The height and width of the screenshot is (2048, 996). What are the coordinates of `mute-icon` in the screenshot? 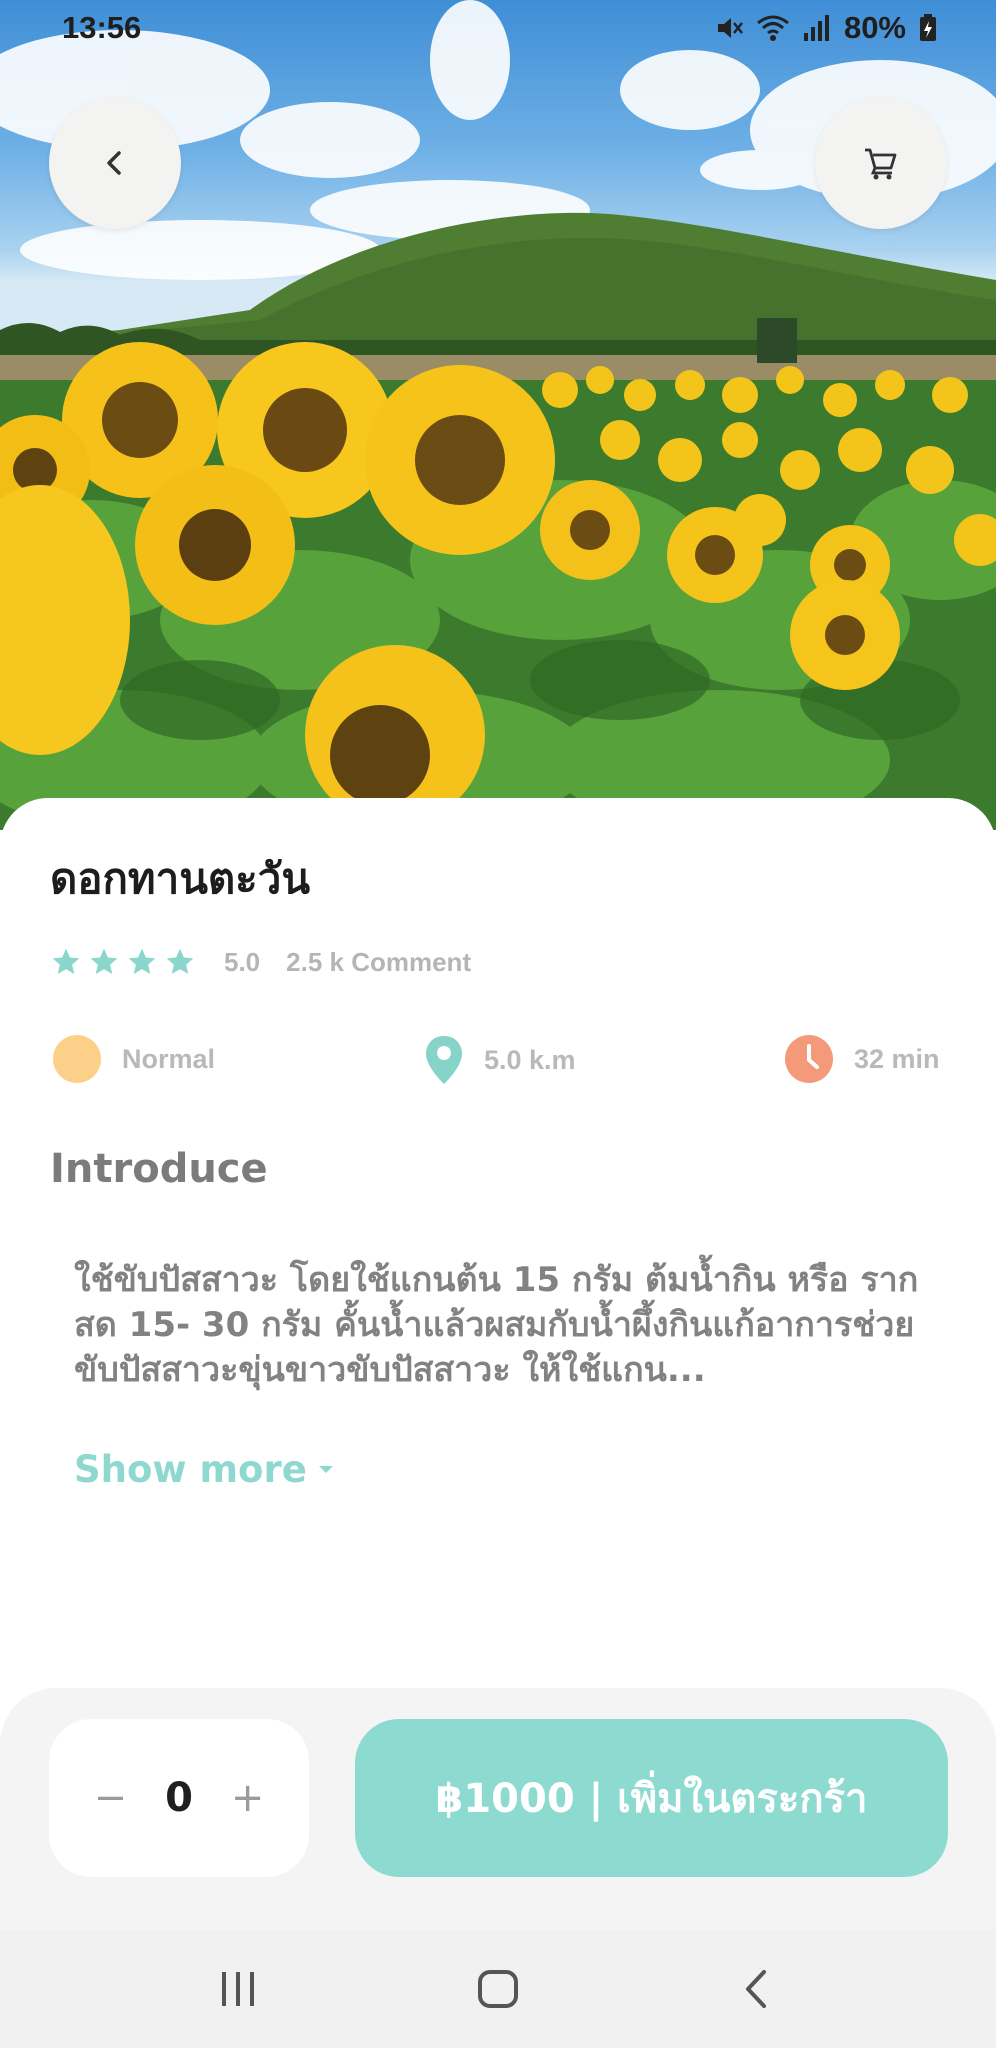 It's located at (730, 28).